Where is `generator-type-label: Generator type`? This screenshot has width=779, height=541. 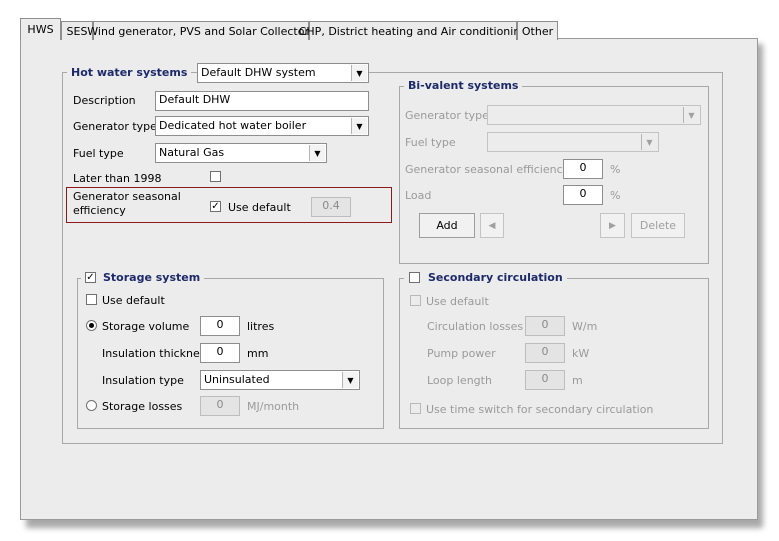 generator-type-label: Generator type is located at coordinates (115, 126).